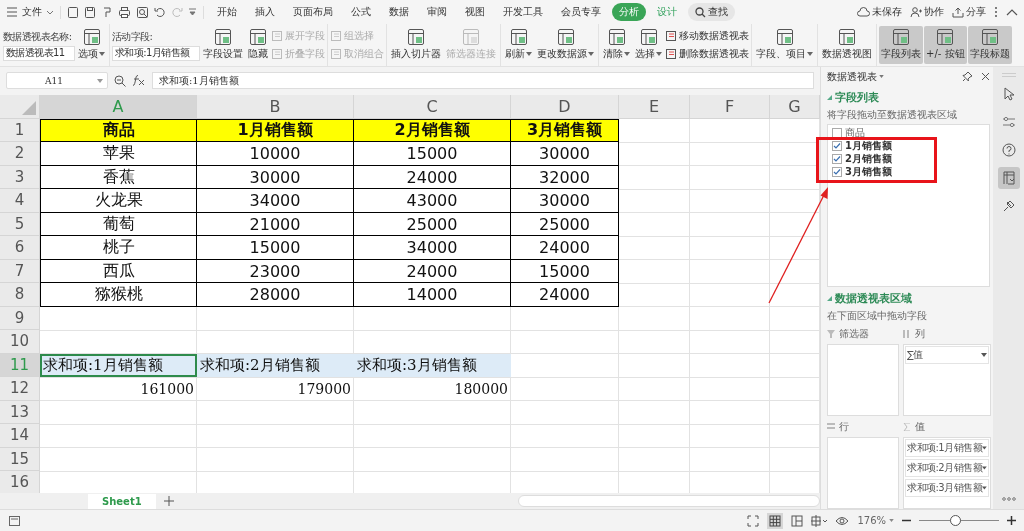  I want to click on row-header: 12, so click(20, 389).